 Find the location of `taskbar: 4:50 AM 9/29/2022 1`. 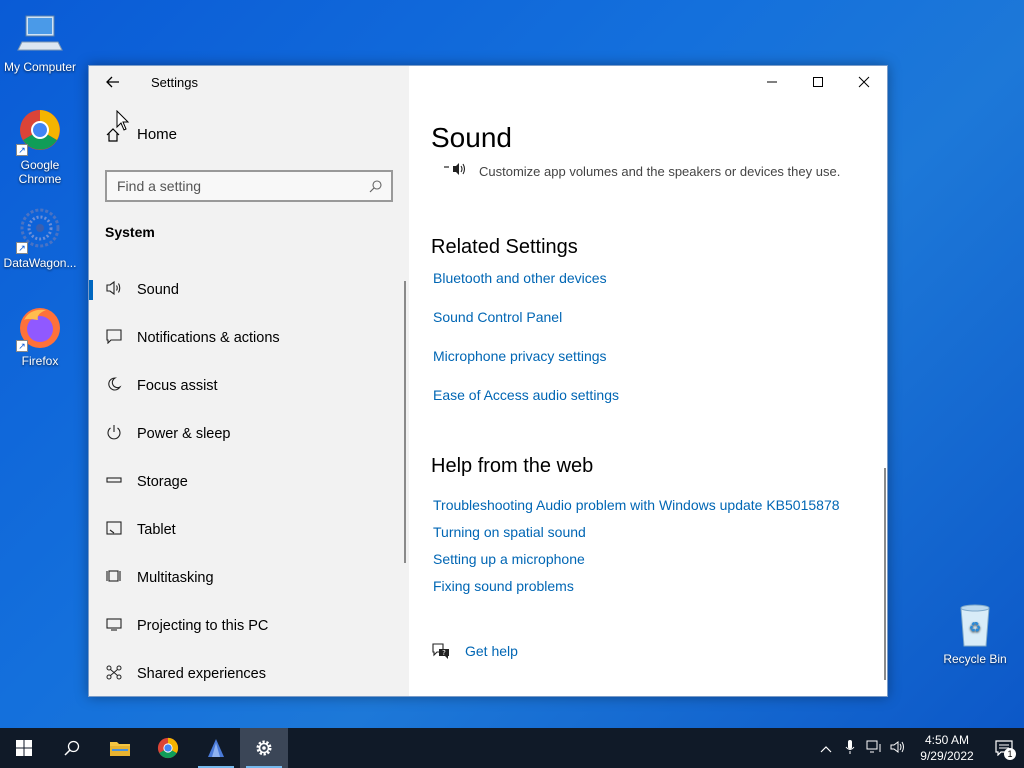

taskbar: 4:50 AM 9/29/2022 1 is located at coordinates (512, 748).